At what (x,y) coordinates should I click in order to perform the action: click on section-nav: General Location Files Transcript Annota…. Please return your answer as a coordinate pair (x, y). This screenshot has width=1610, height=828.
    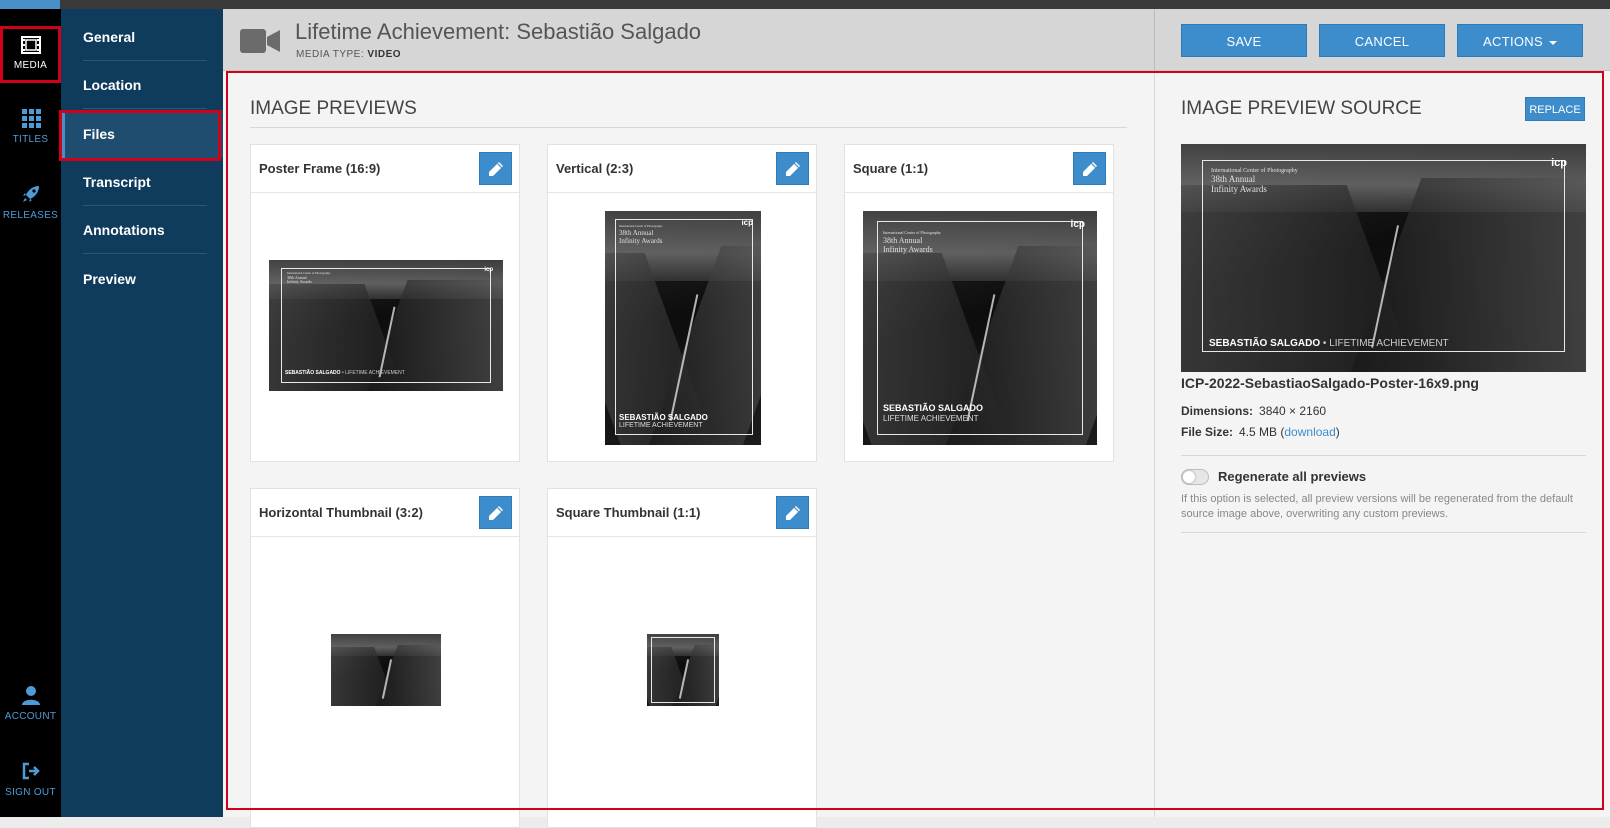
    Looking at the image, I should click on (142, 413).